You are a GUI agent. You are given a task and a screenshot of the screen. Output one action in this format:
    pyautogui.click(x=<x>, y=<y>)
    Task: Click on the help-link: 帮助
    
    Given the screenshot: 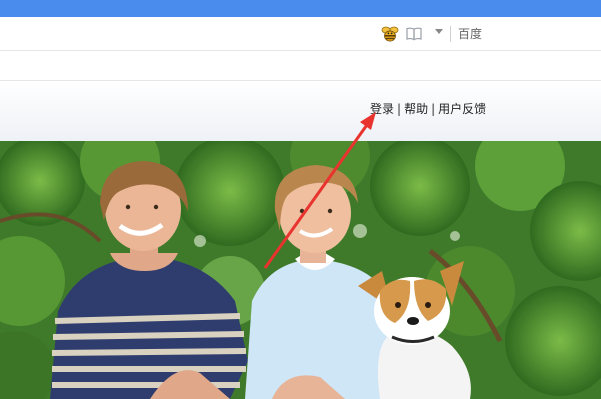 What is the action you would take?
    pyautogui.click(x=416, y=109)
    